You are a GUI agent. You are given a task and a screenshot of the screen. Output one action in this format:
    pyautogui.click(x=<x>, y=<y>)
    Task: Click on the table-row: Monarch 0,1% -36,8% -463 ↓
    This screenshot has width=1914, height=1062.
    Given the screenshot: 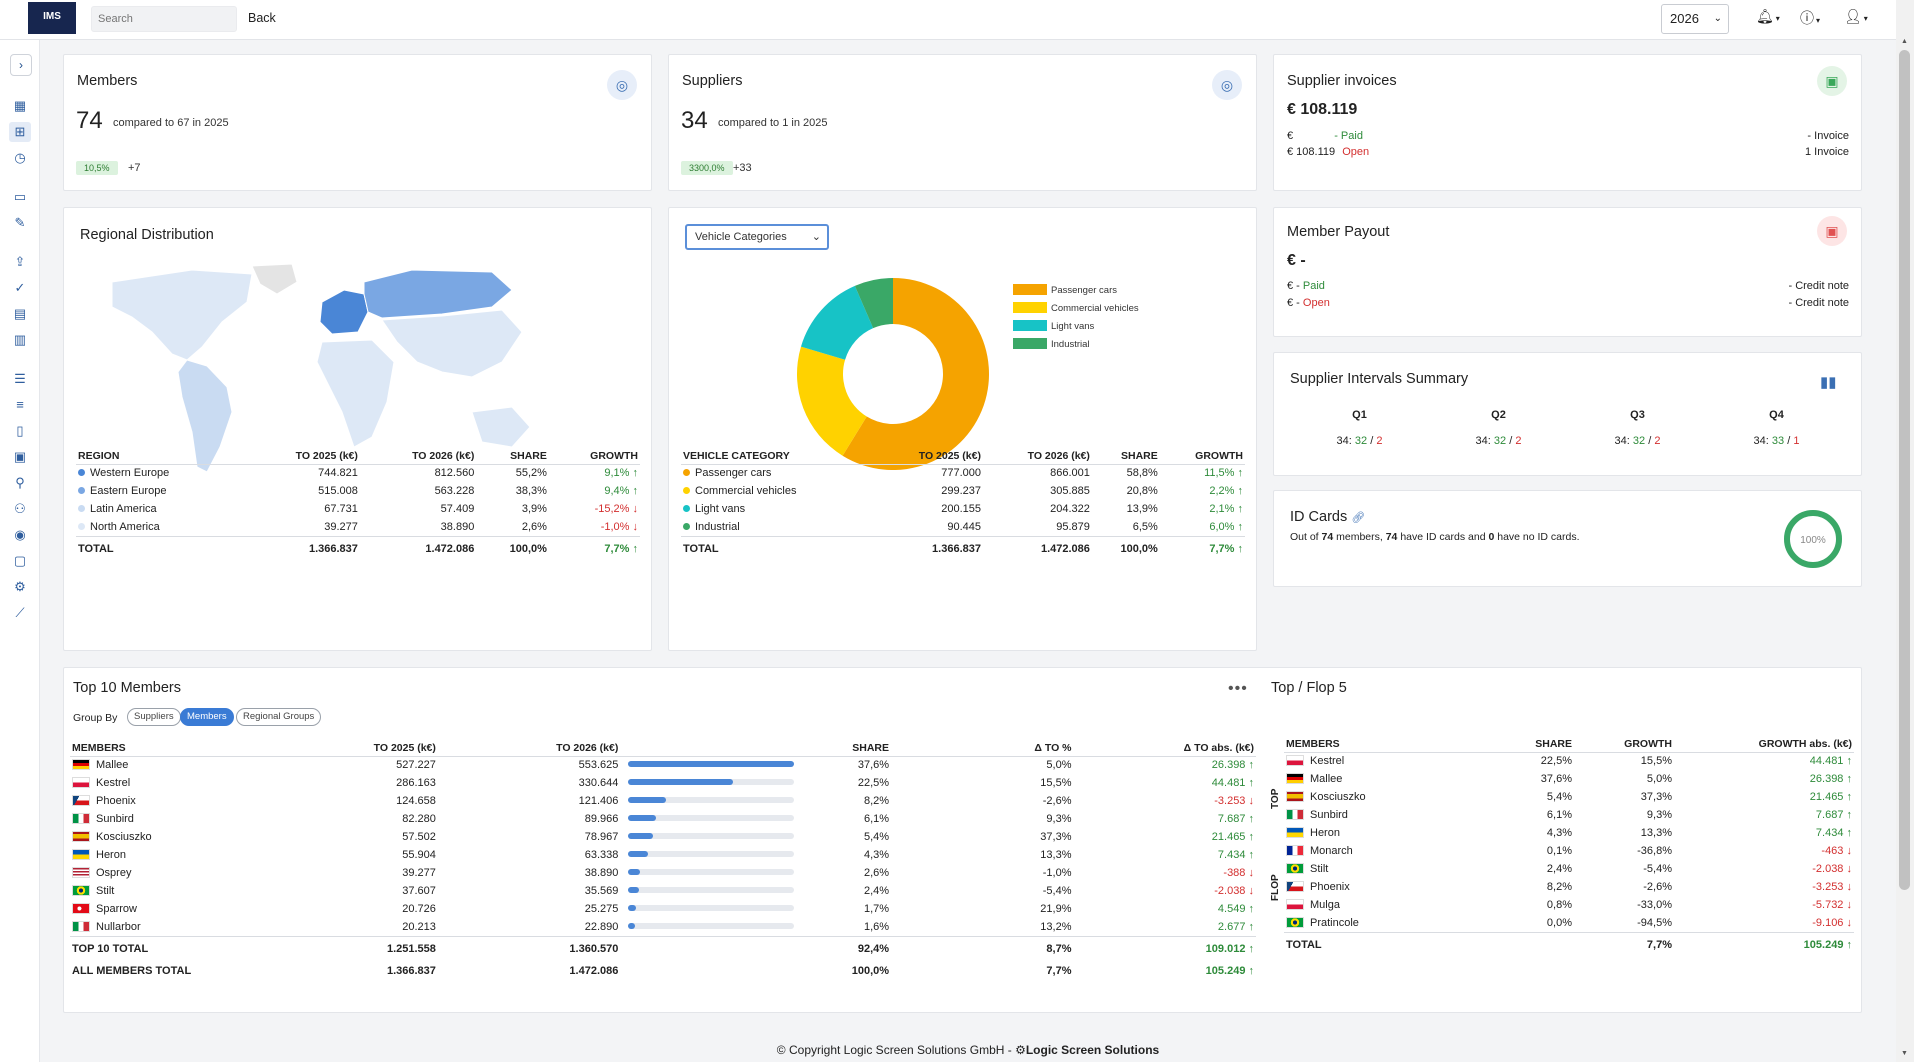 What is the action you would take?
    pyautogui.click(x=1569, y=851)
    